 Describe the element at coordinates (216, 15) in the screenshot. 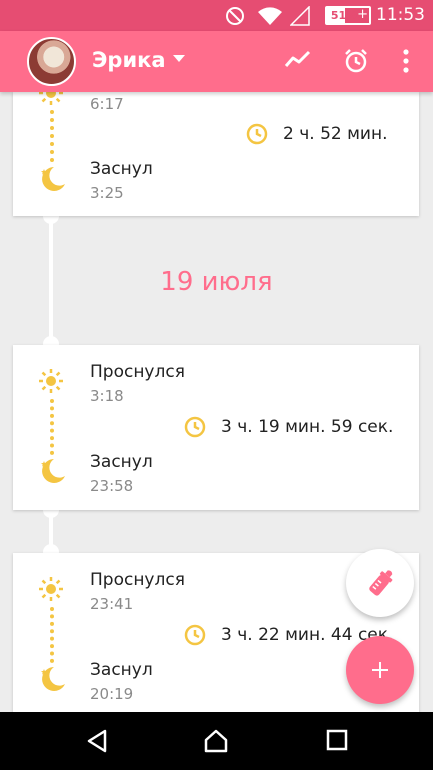

I see `status-bar: 51% + 11:53` at that location.